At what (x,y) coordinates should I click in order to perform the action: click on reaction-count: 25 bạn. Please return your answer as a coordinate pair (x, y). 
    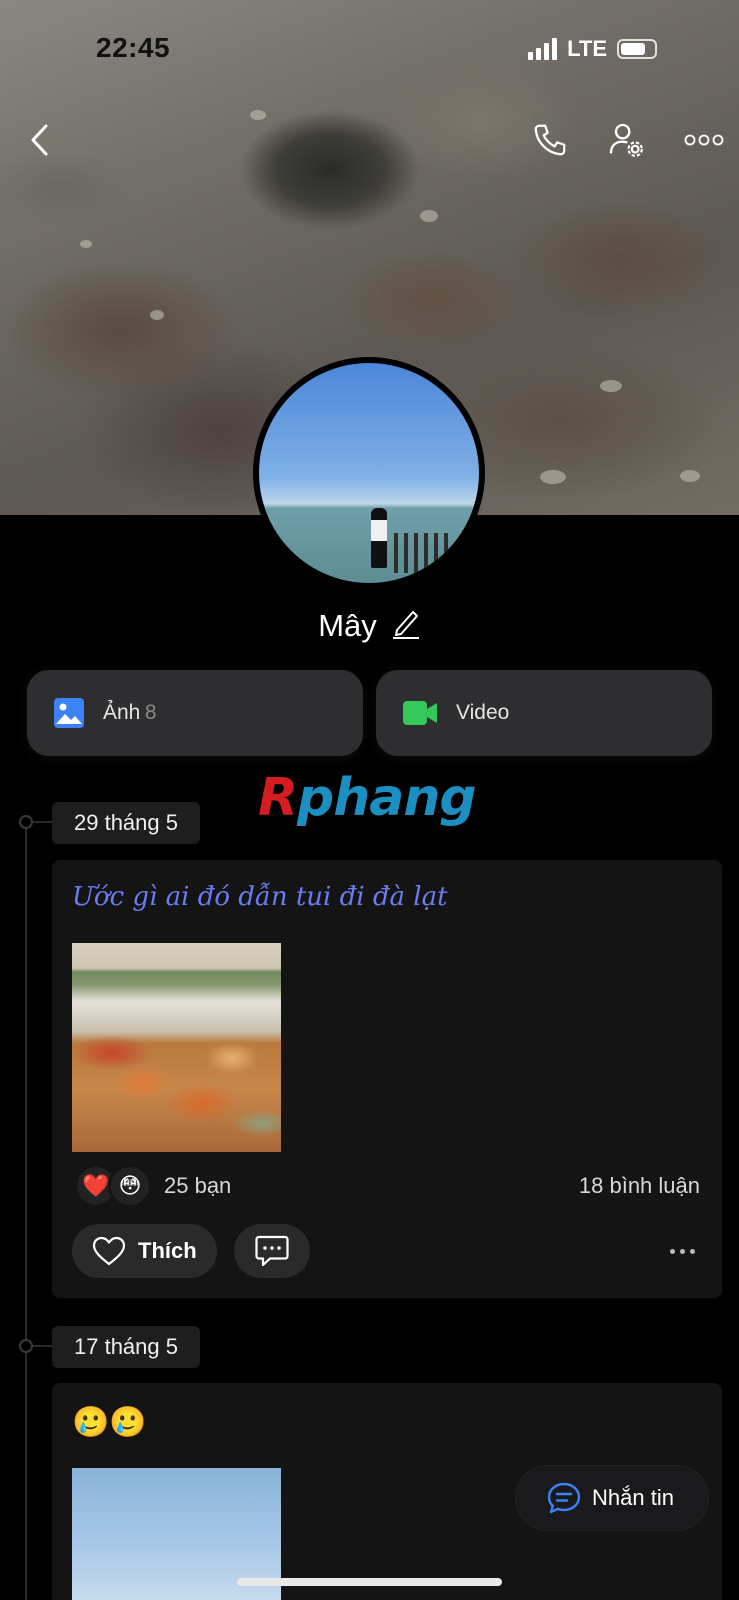
    Looking at the image, I should click on (198, 1185).